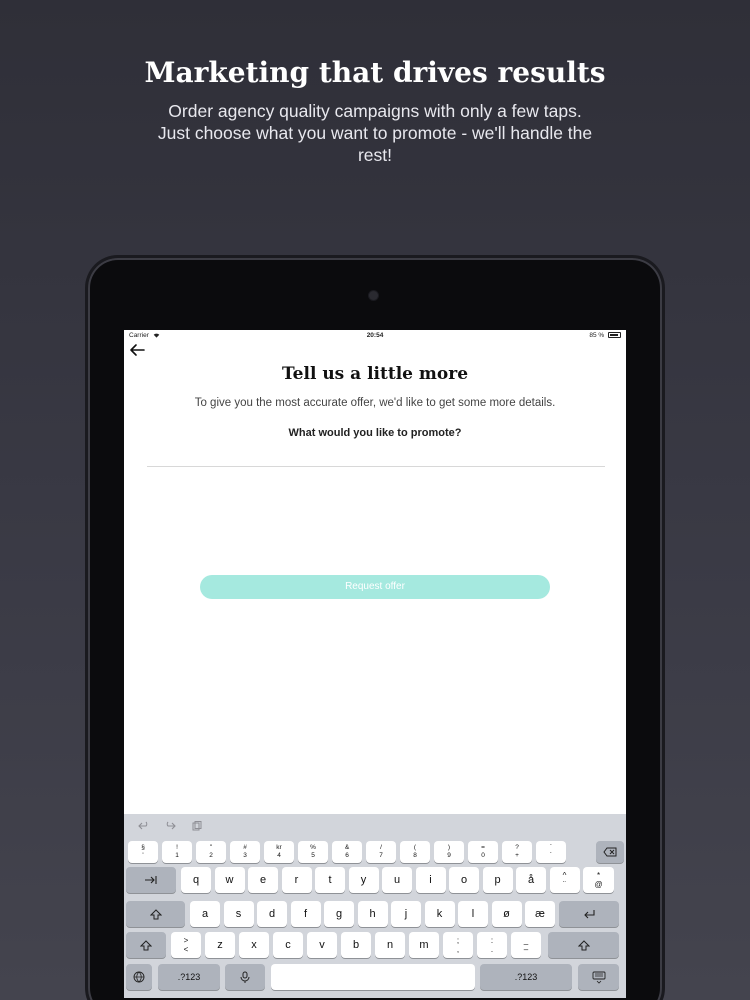 The height and width of the screenshot is (1000, 750). Describe the element at coordinates (373, 977) in the screenshot. I see `space-key` at that location.